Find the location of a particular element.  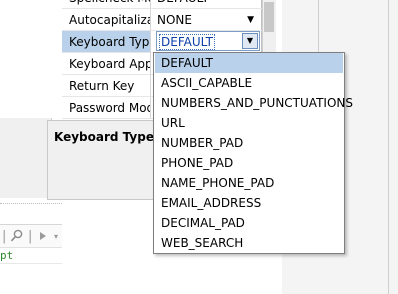

dropdown-option: PHONE_PAD is located at coordinates (249, 163).